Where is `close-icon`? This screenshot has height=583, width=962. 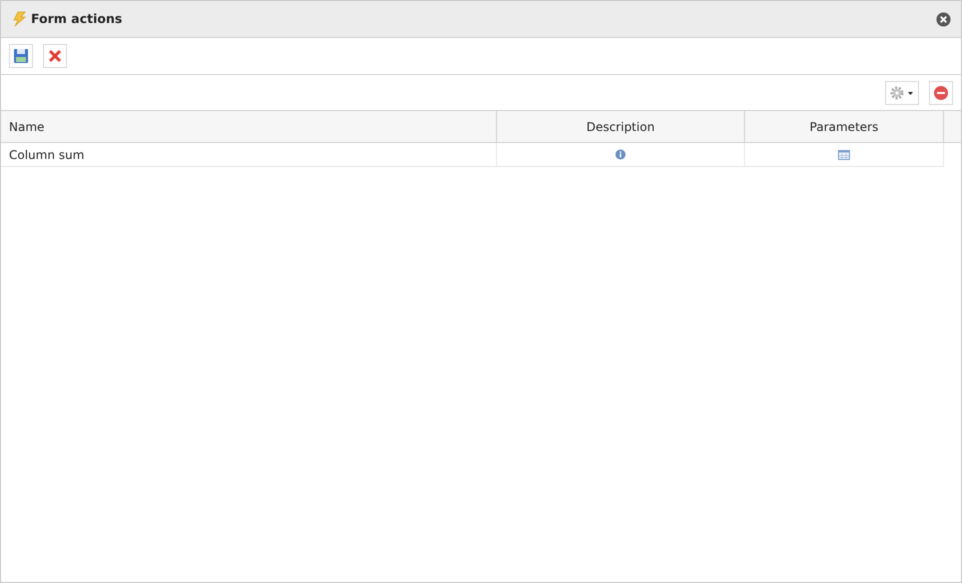
close-icon is located at coordinates (943, 19).